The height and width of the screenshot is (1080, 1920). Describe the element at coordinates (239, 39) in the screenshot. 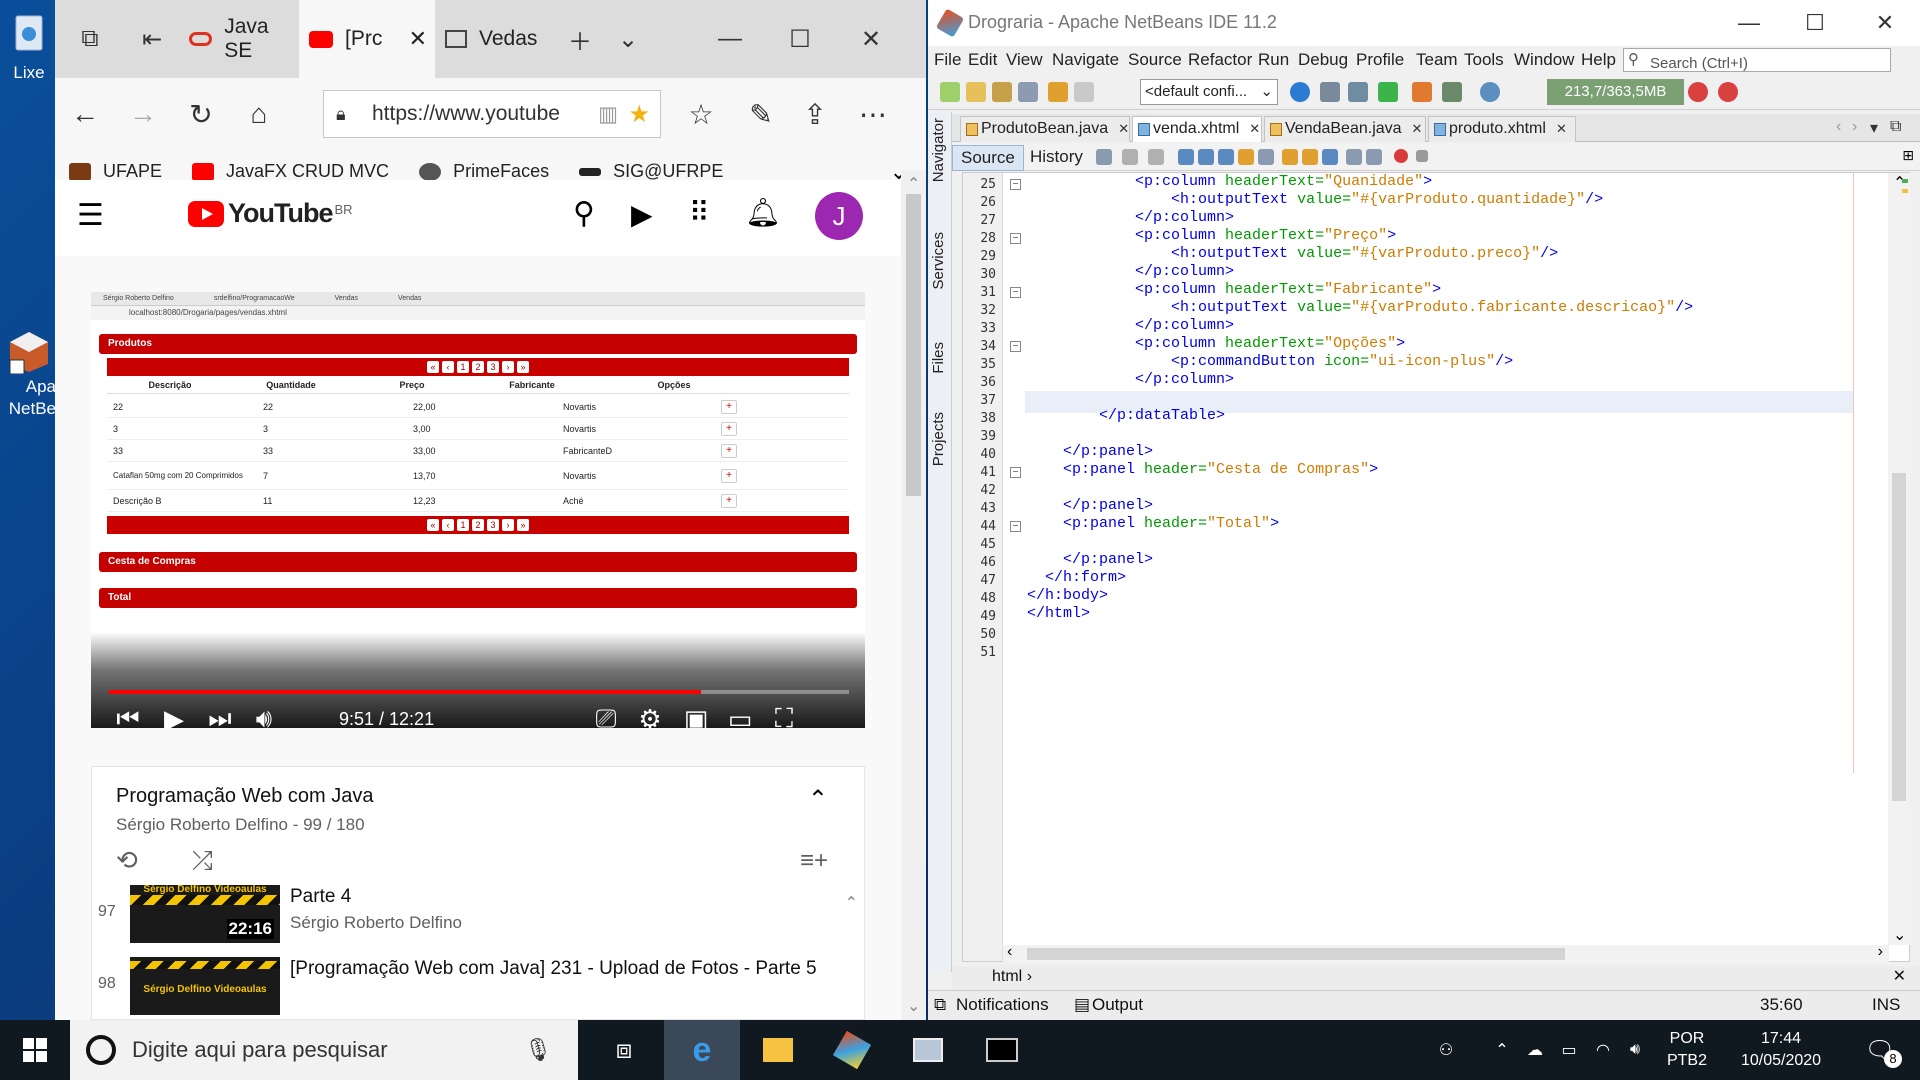

I see `tab-java-se: Java SE` at that location.